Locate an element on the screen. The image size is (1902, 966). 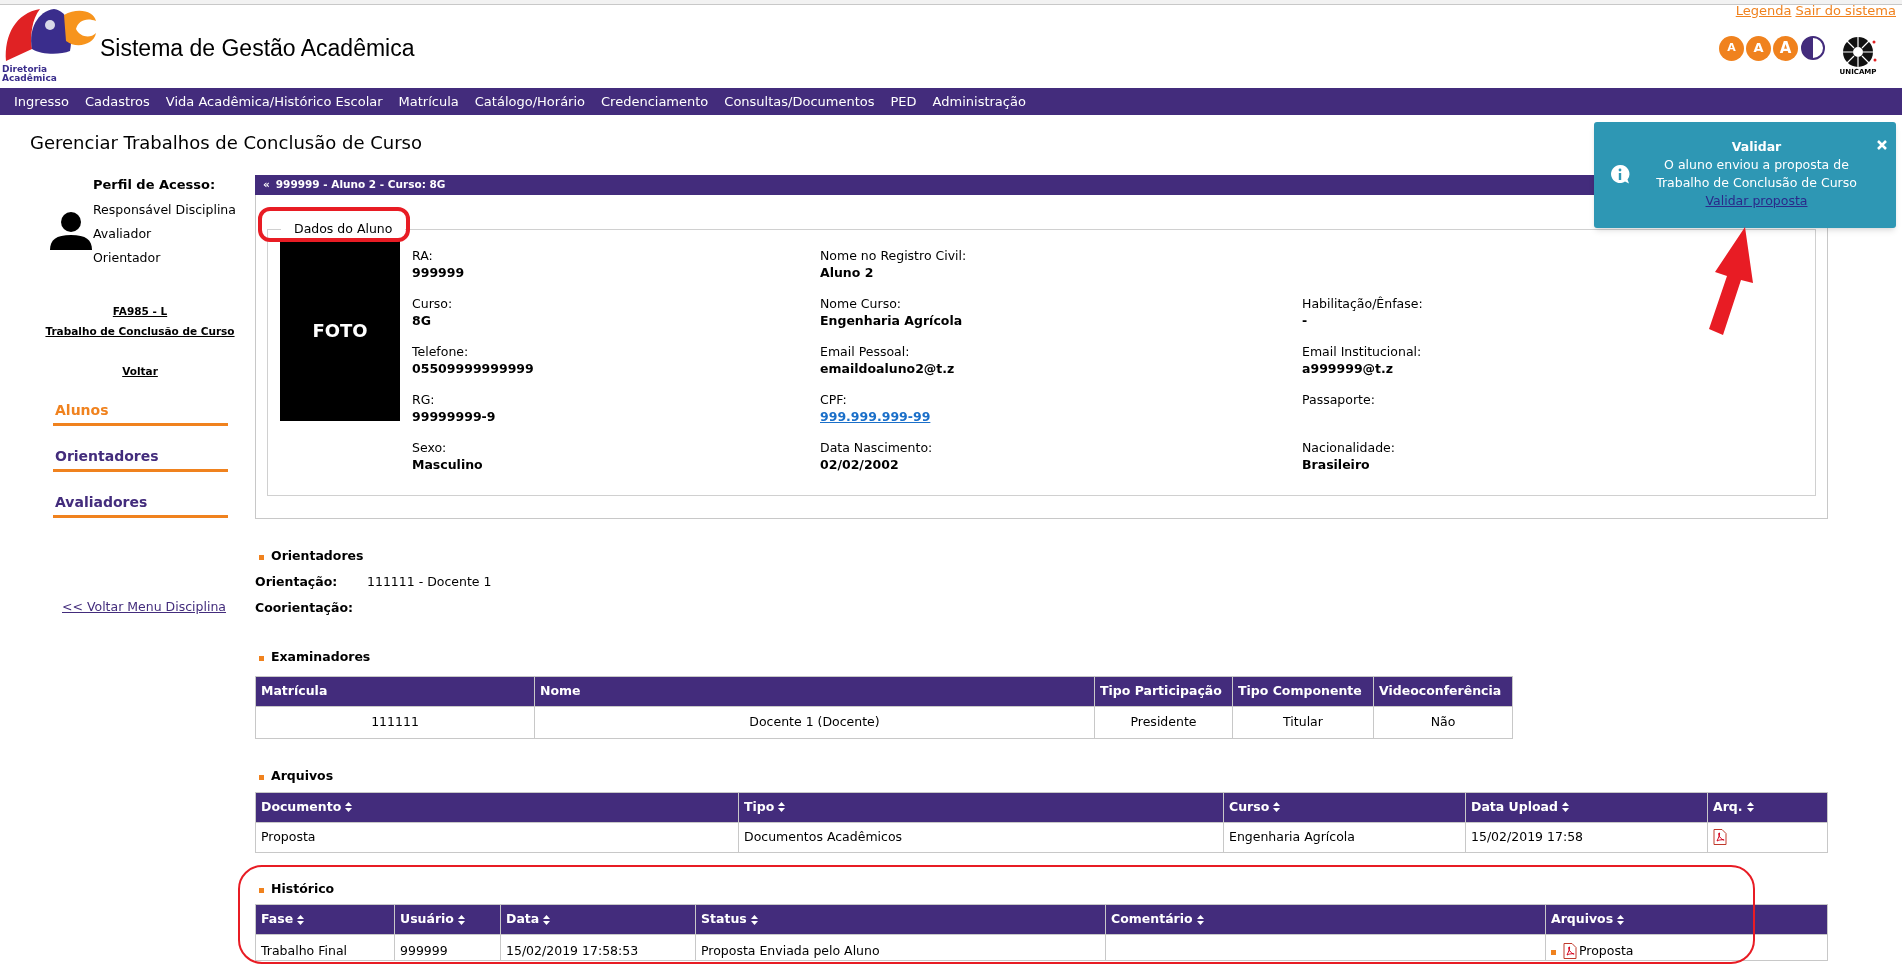
menu-item: Catálogo/Horário is located at coordinates (529, 101).